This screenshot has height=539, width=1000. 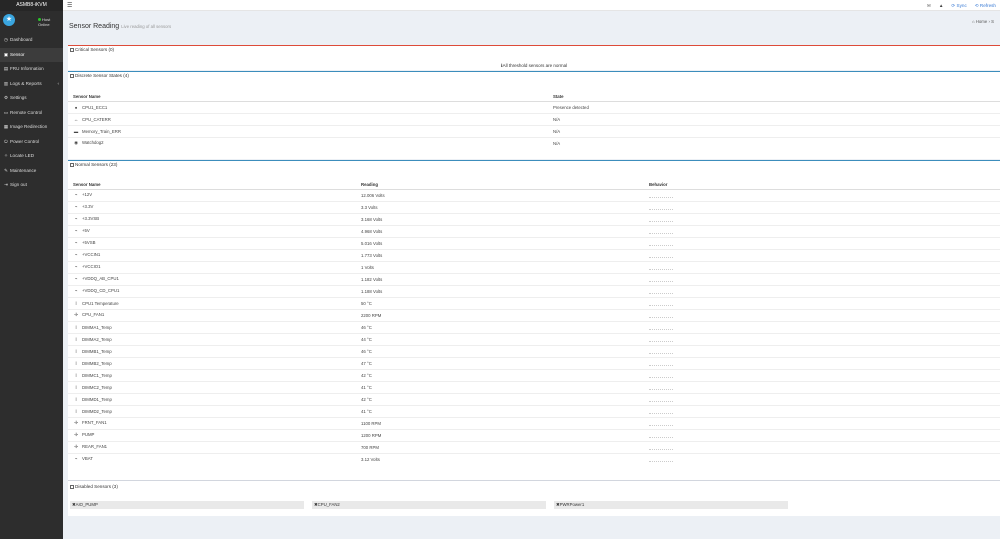 What do you see at coordinates (500, 362) in the screenshot?
I see `sensor-reading: 47 °C` at bounding box center [500, 362].